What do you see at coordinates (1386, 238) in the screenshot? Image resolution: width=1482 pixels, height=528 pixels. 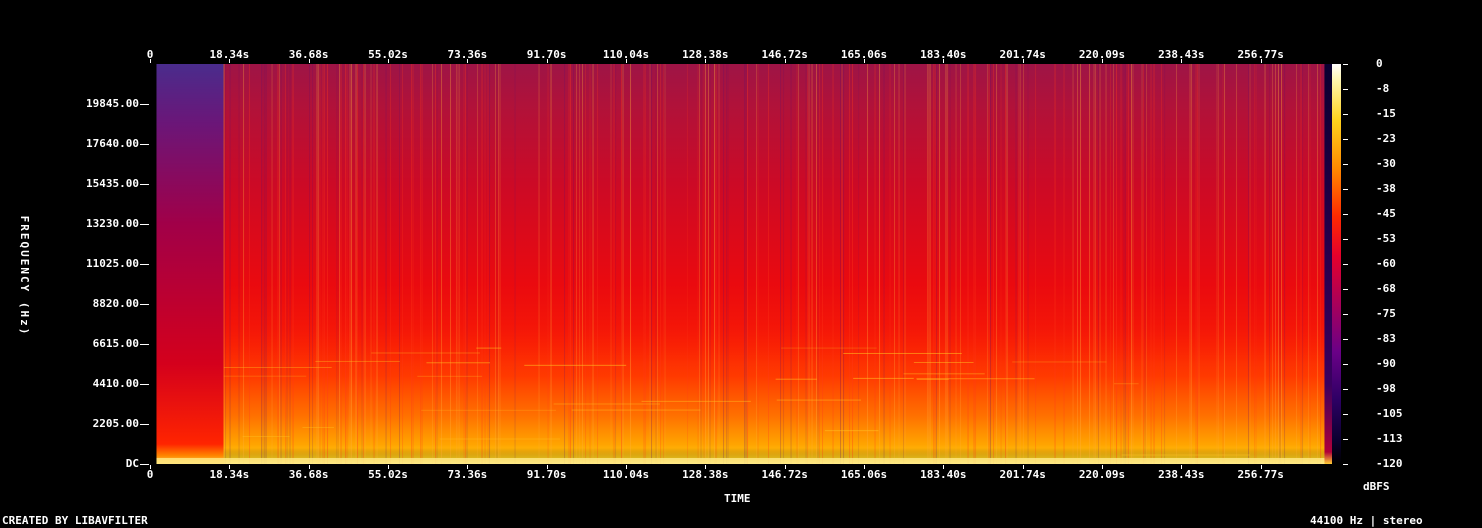 I see `colorbar-tick-label: -53` at bounding box center [1386, 238].